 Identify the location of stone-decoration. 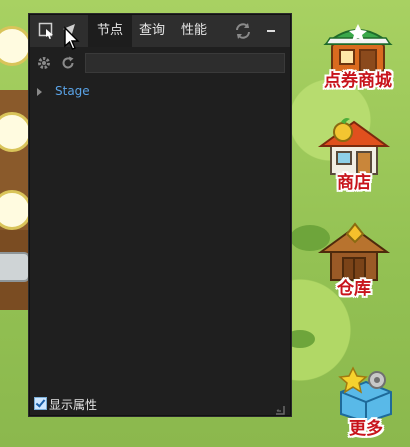
(15, 267).